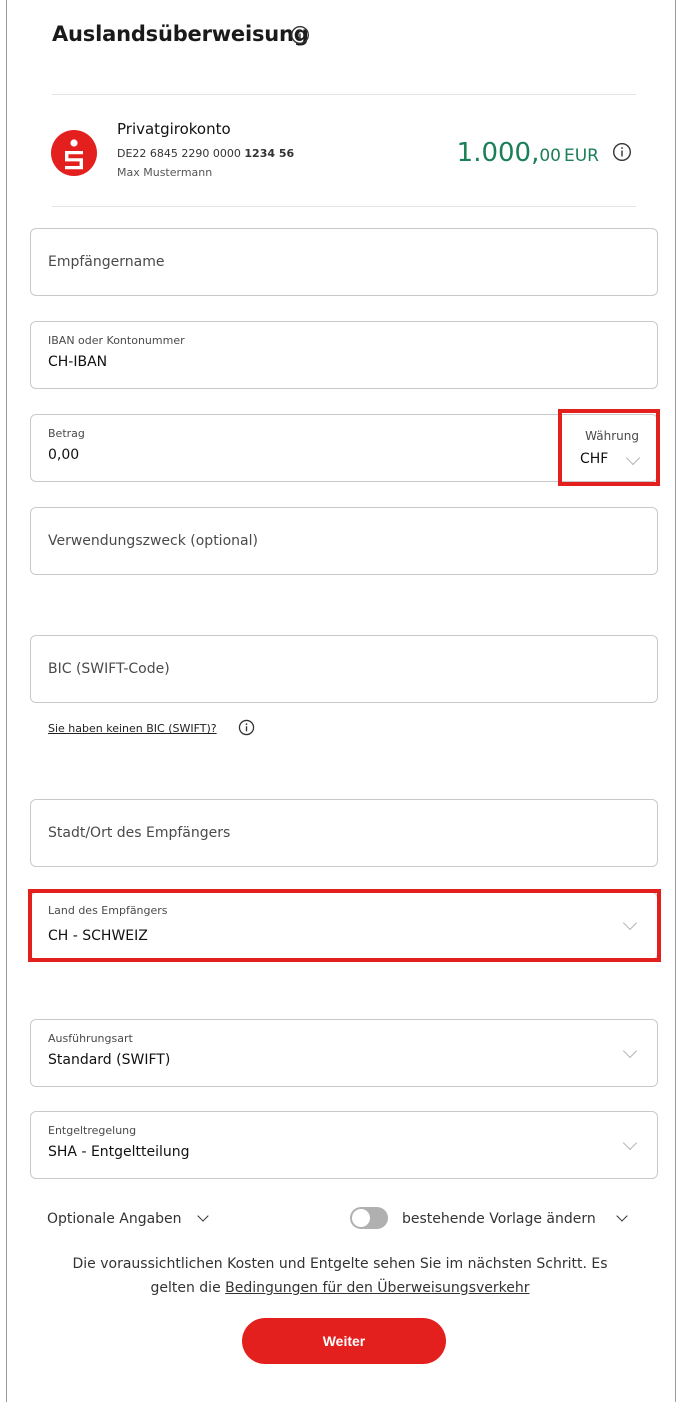  What do you see at coordinates (675, 701) in the screenshot?
I see `frame-border-right` at bounding box center [675, 701].